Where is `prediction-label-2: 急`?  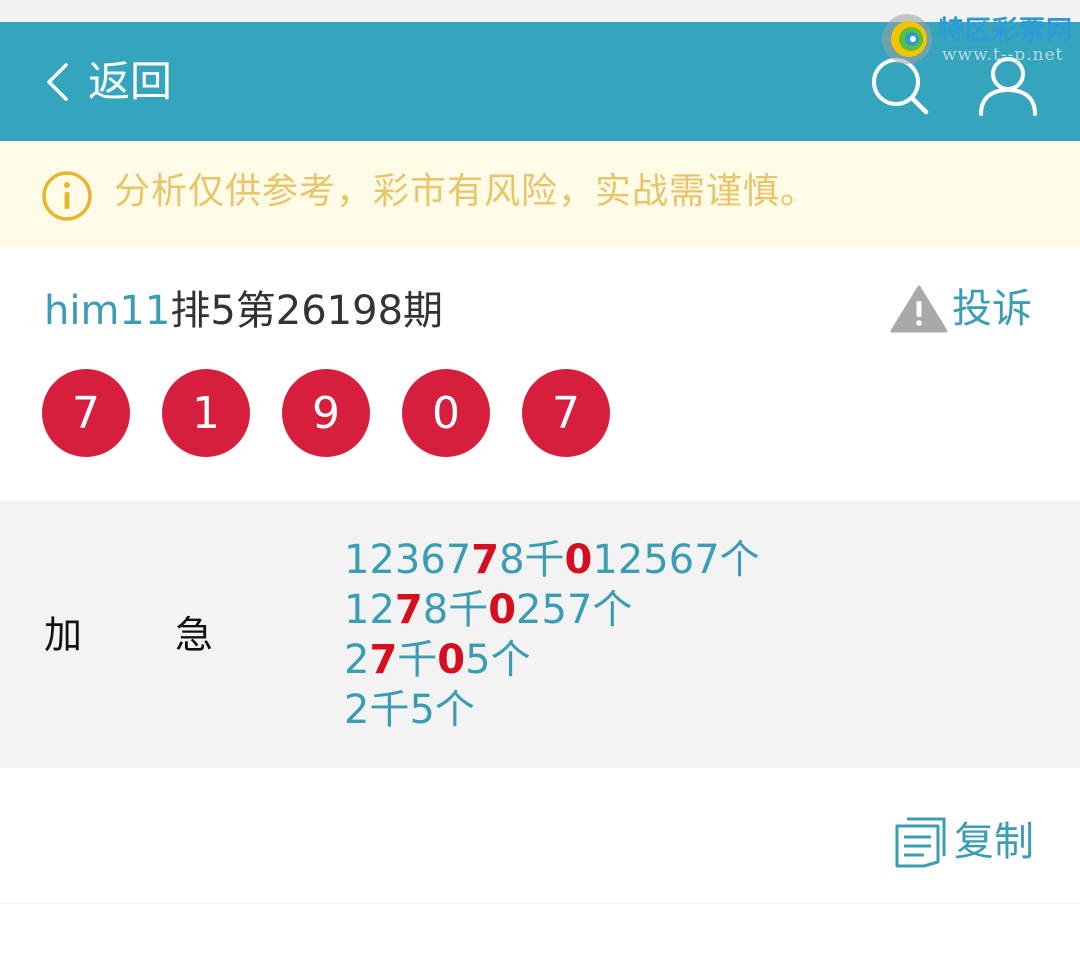
prediction-label-2: 急 is located at coordinates (194, 635).